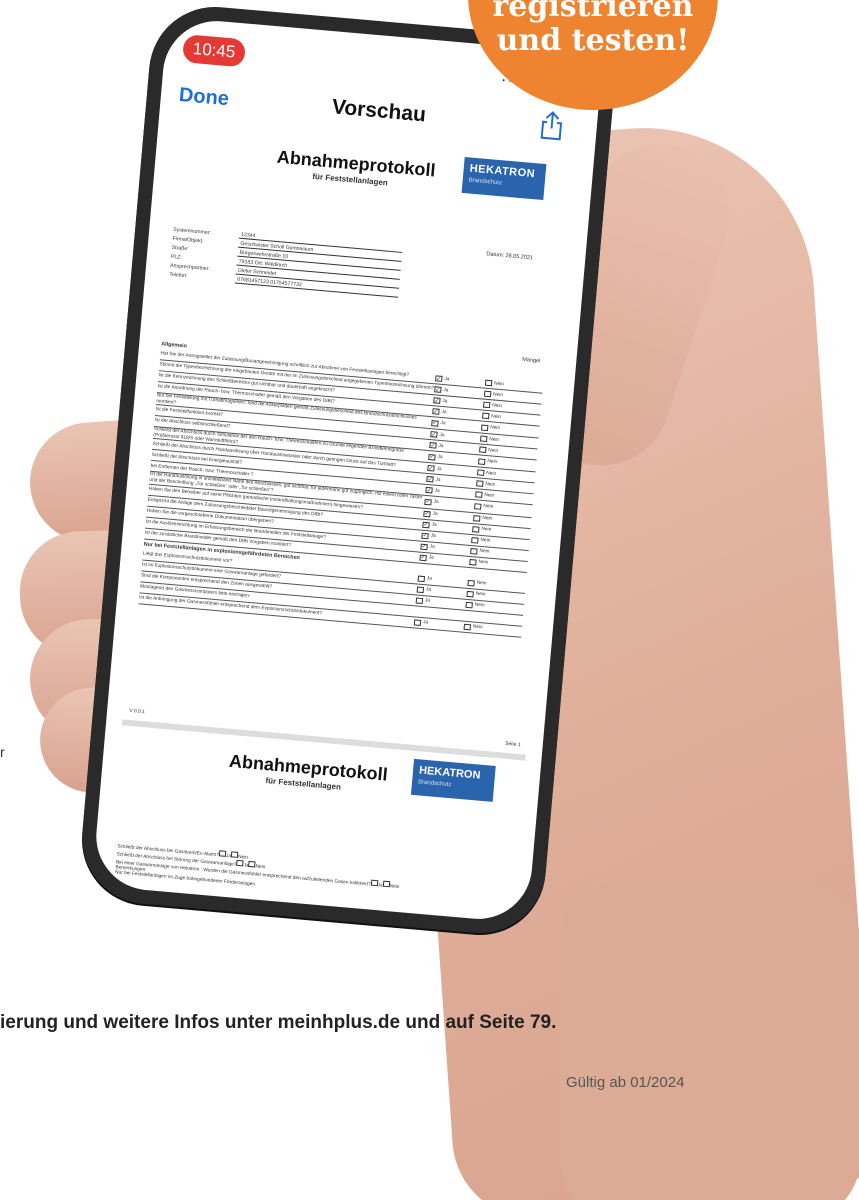 The image size is (859, 1200). What do you see at coordinates (204, 97) in the screenshot?
I see `done-button: Done` at bounding box center [204, 97].